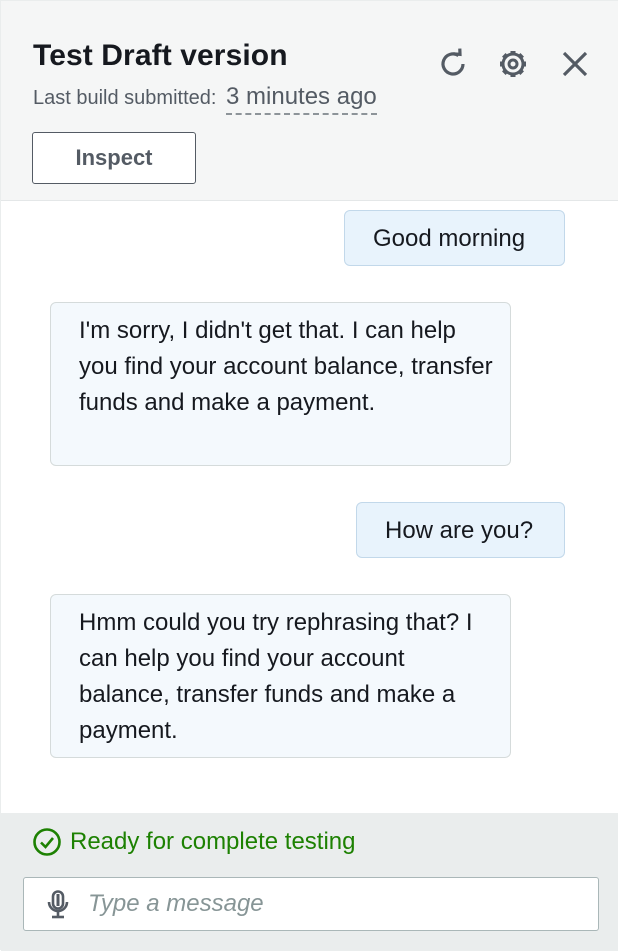 The image size is (618, 951). Describe the element at coordinates (114, 158) in the screenshot. I see `inspect-button: Inspect` at that location.